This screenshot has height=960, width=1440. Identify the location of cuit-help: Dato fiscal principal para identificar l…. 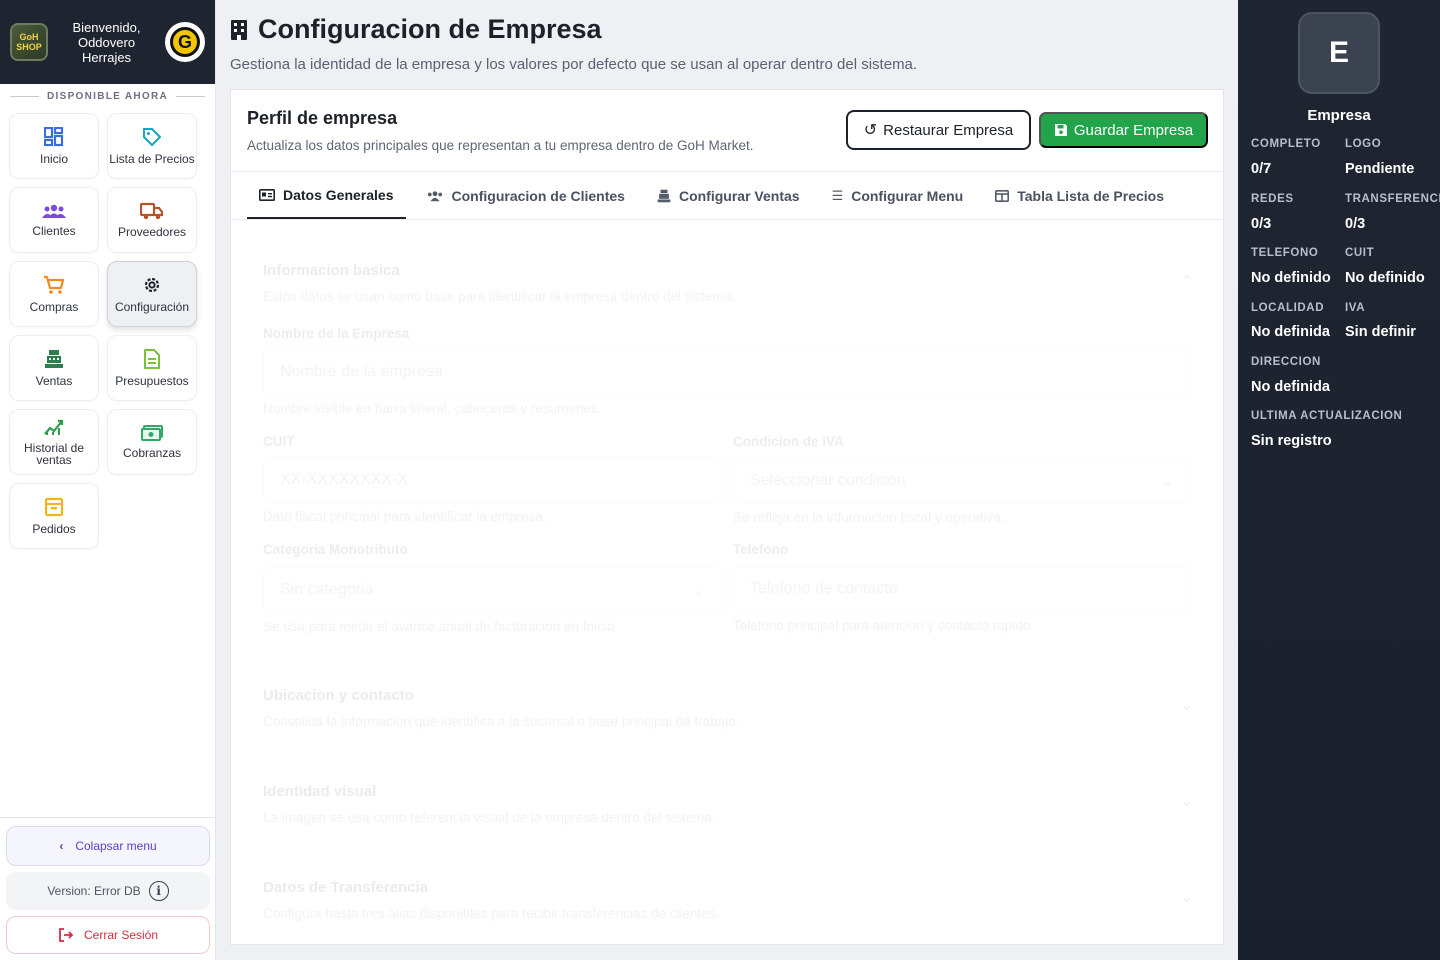
(405, 516).